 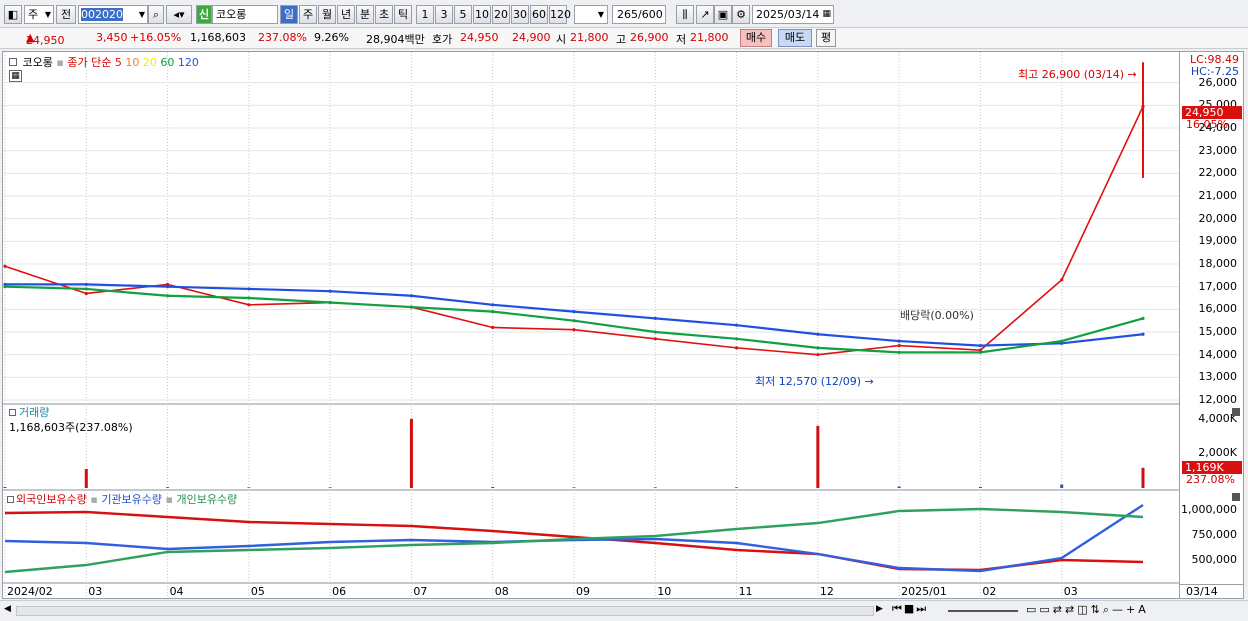 What do you see at coordinates (339, 591) in the screenshot?
I see `x-tick-label: 06` at bounding box center [339, 591].